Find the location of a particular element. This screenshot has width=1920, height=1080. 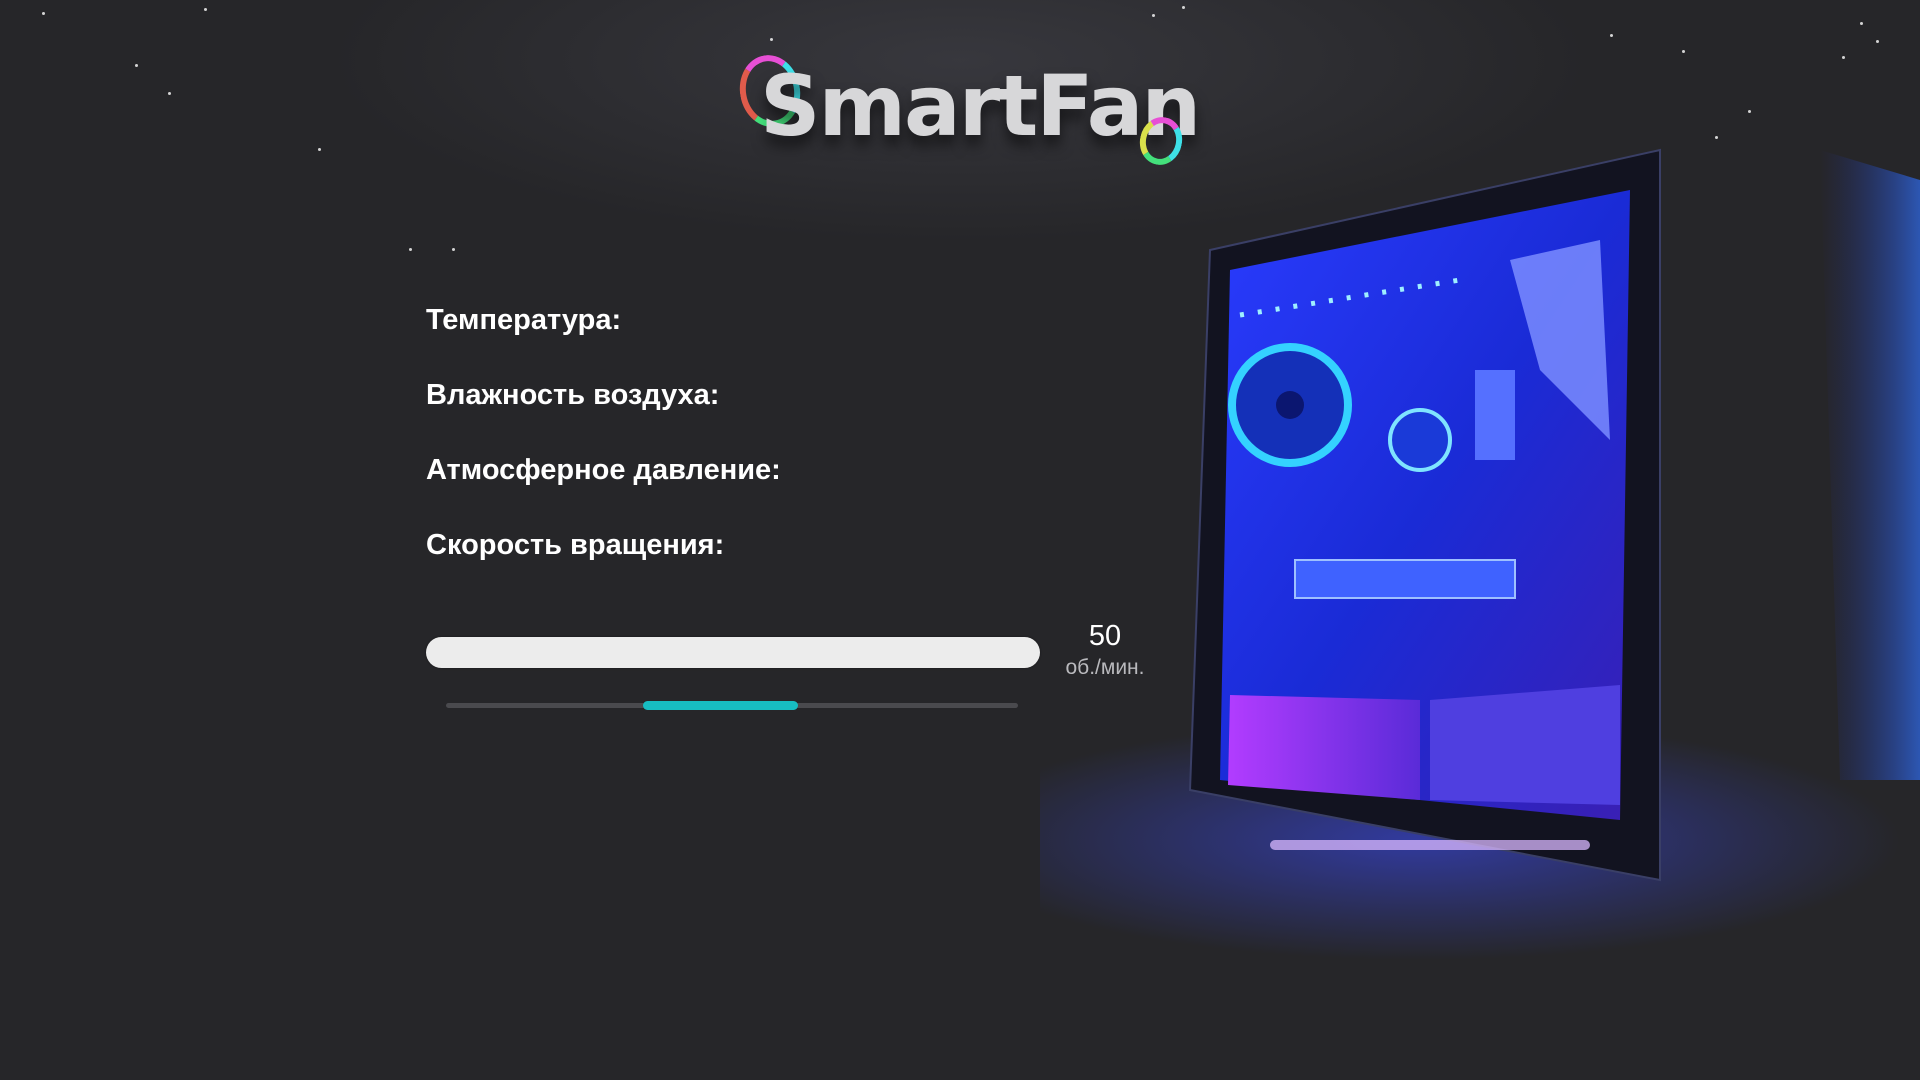

speed-slider-fill is located at coordinates (720, 705).